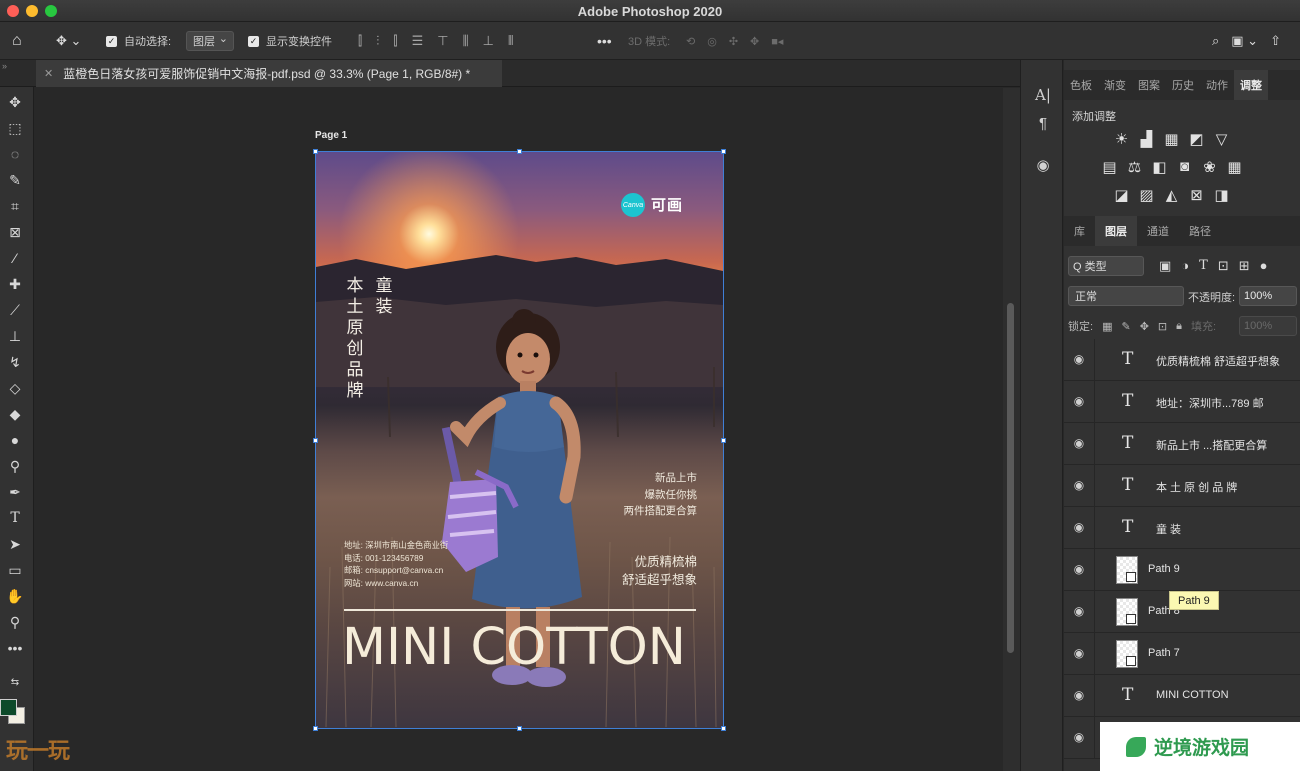  Describe the element at coordinates (1200, 231) in the screenshot. I see `tab-paths: 路径` at that location.